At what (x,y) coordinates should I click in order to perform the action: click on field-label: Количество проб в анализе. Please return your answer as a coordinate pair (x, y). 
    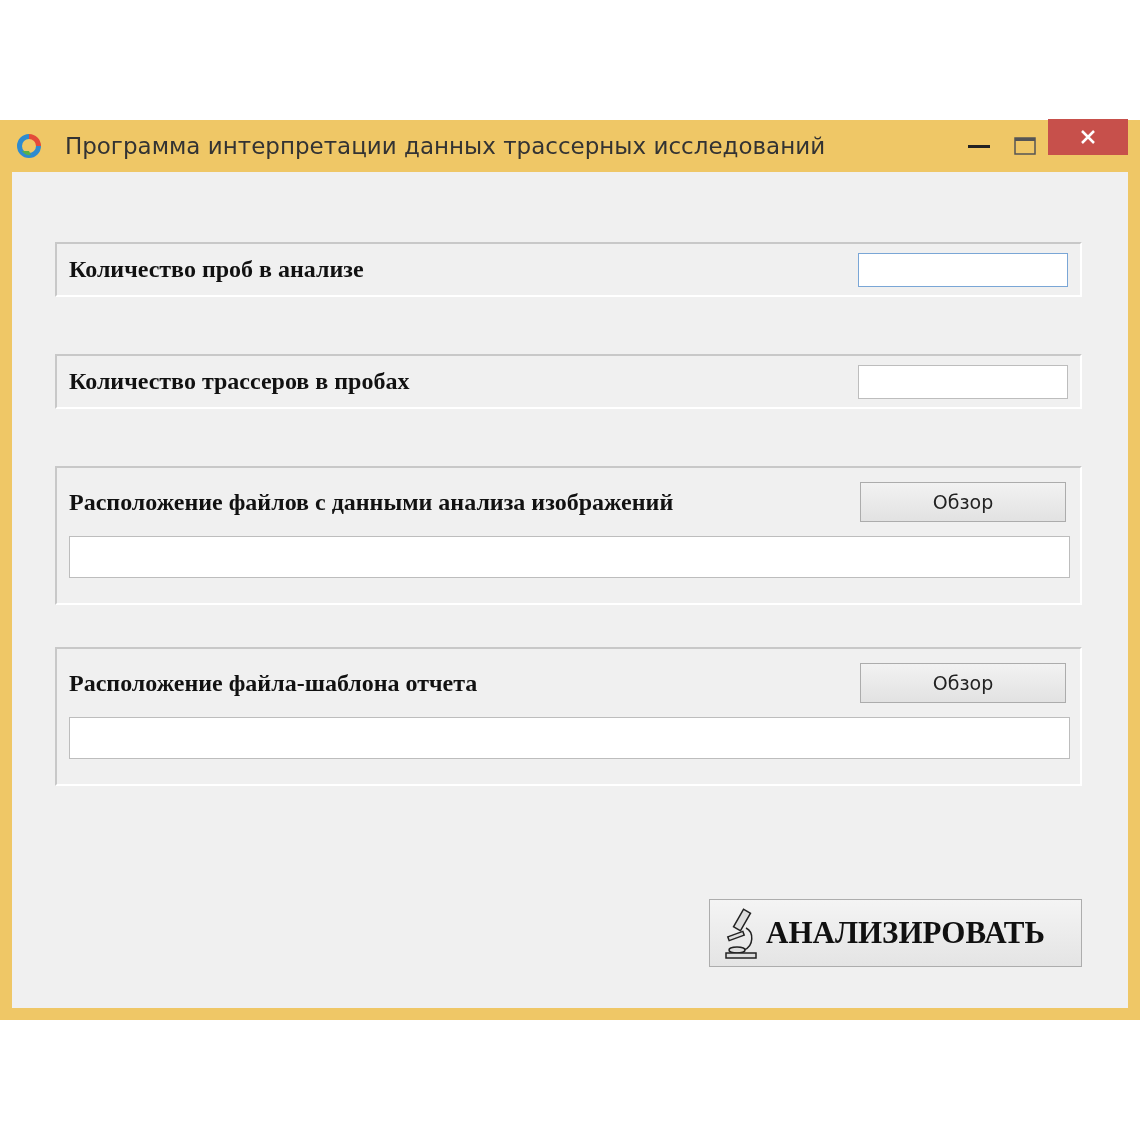
    Looking at the image, I should click on (216, 269).